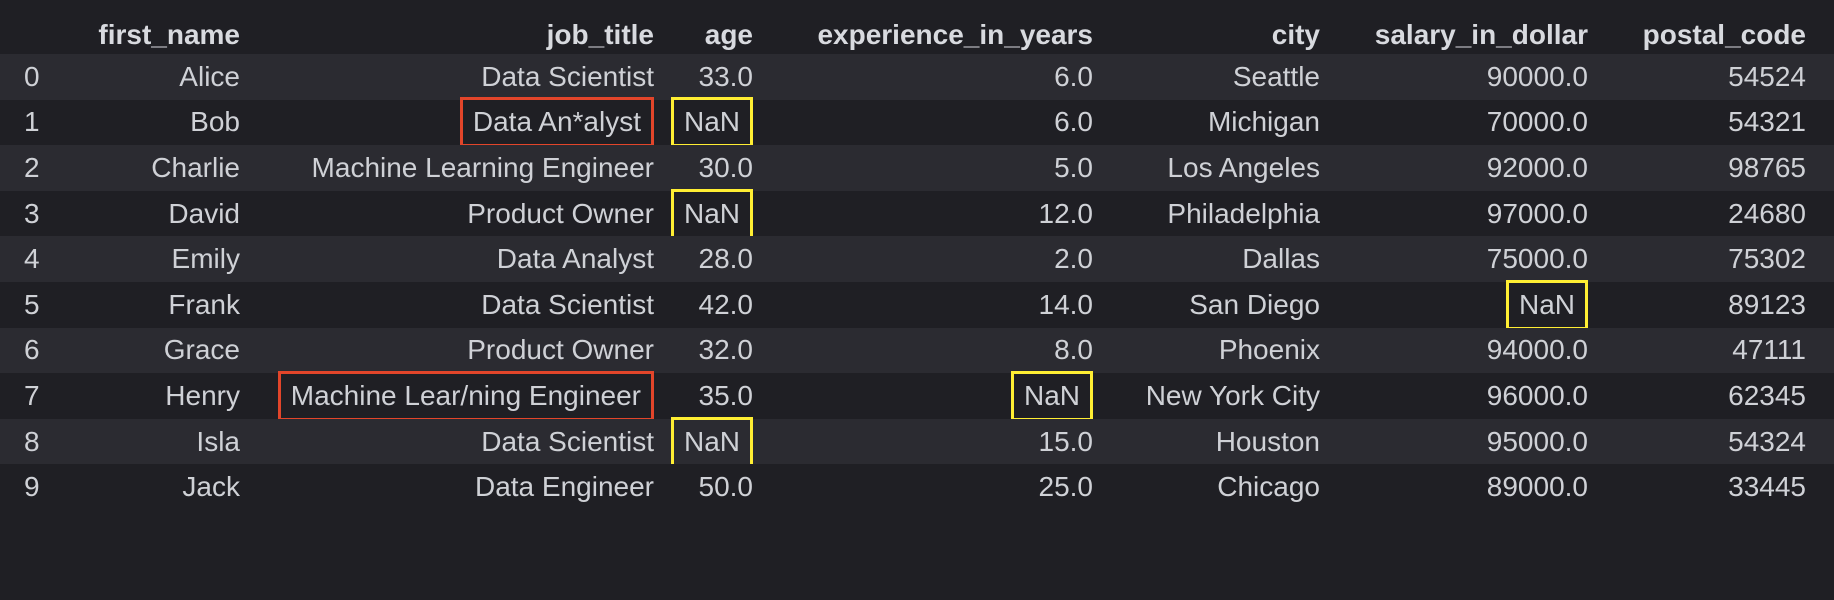 Image resolution: width=1834 pixels, height=600 pixels. I want to click on cell-age: 33.0, so click(707, 77).